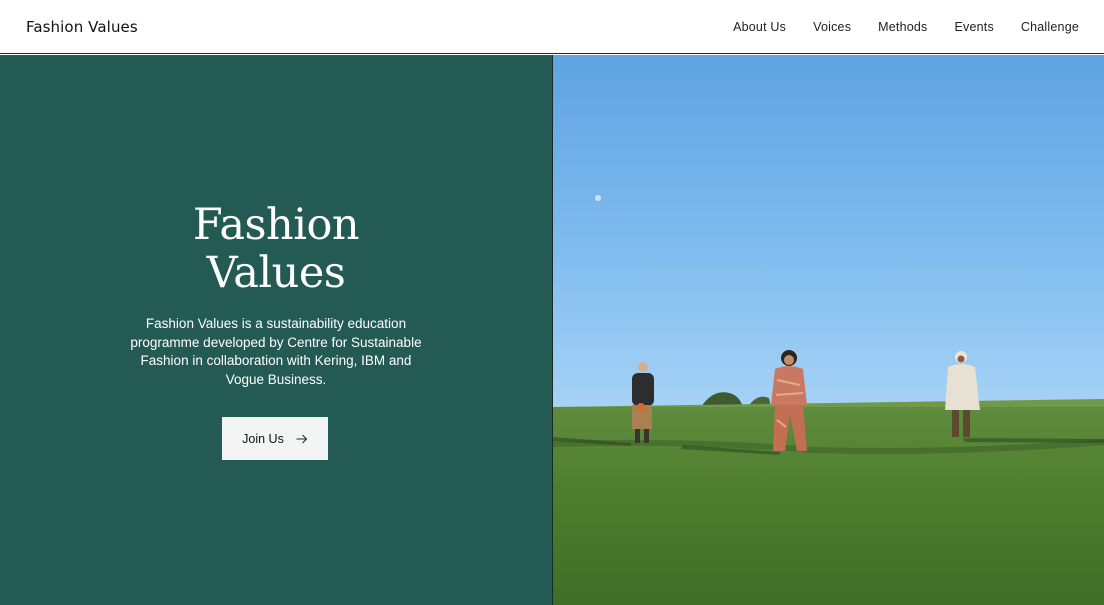 The width and height of the screenshot is (1104, 605). Describe the element at coordinates (759, 27) in the screenshot. I see `nav-link-about-us: About Us` at that location.